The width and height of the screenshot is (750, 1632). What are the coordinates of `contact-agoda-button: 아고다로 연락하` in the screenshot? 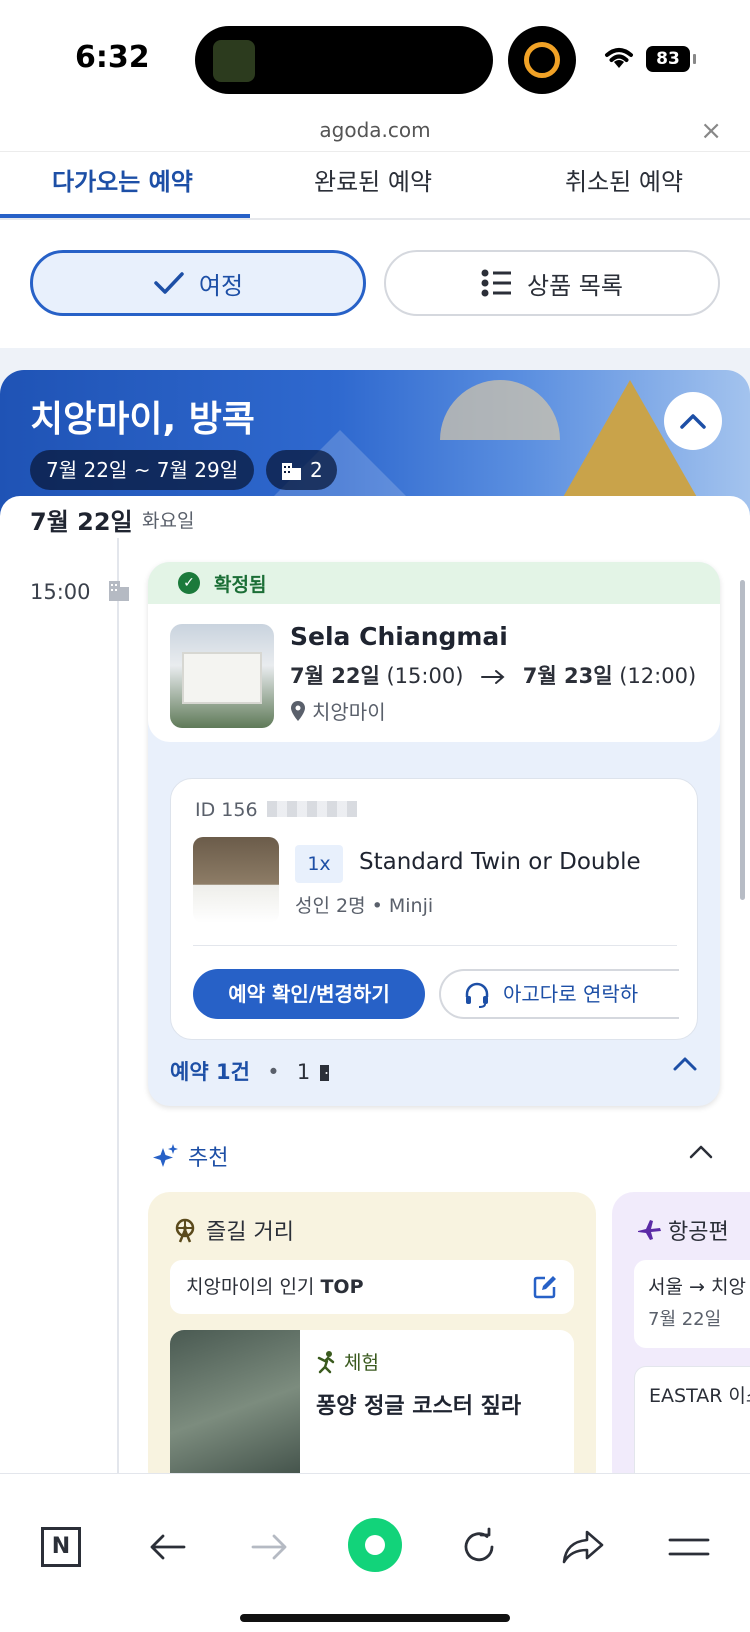 It's located at (559, 994).